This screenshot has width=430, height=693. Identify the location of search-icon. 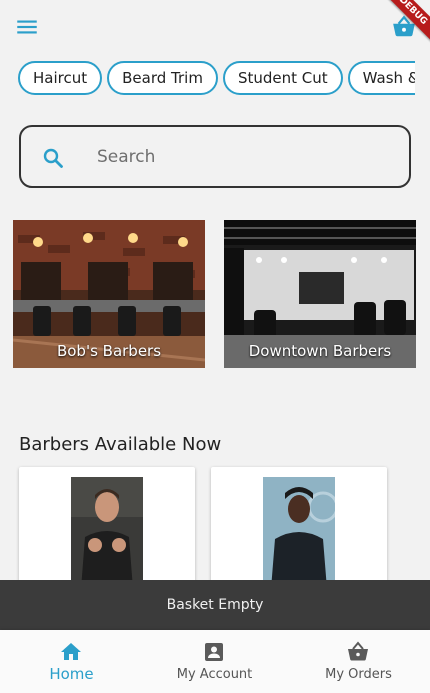
(53, 158).